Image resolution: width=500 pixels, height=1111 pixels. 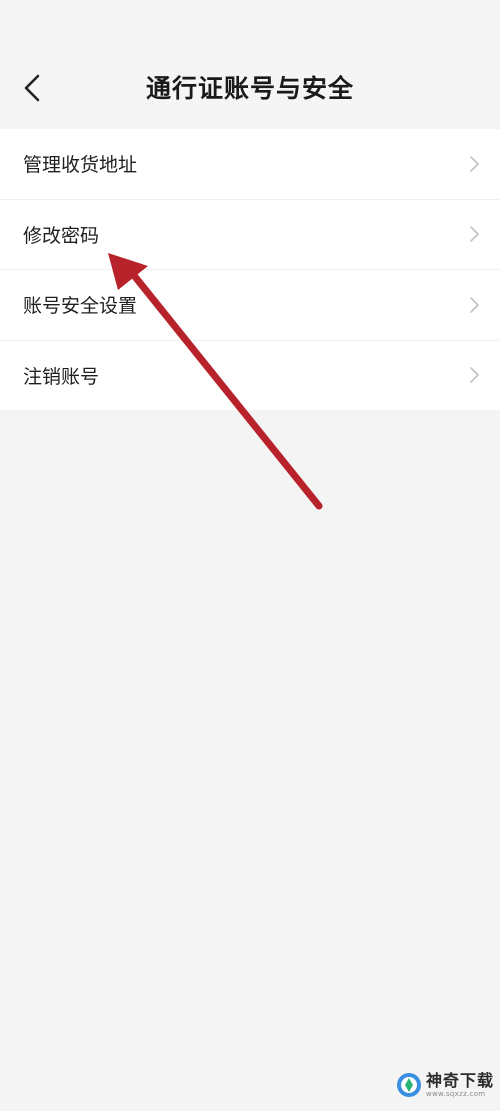 What do you see at coordinates (250, 234) in the screenshot?
I see `menu-item-change-password: 修改密码` at bounding box center [250, 234].